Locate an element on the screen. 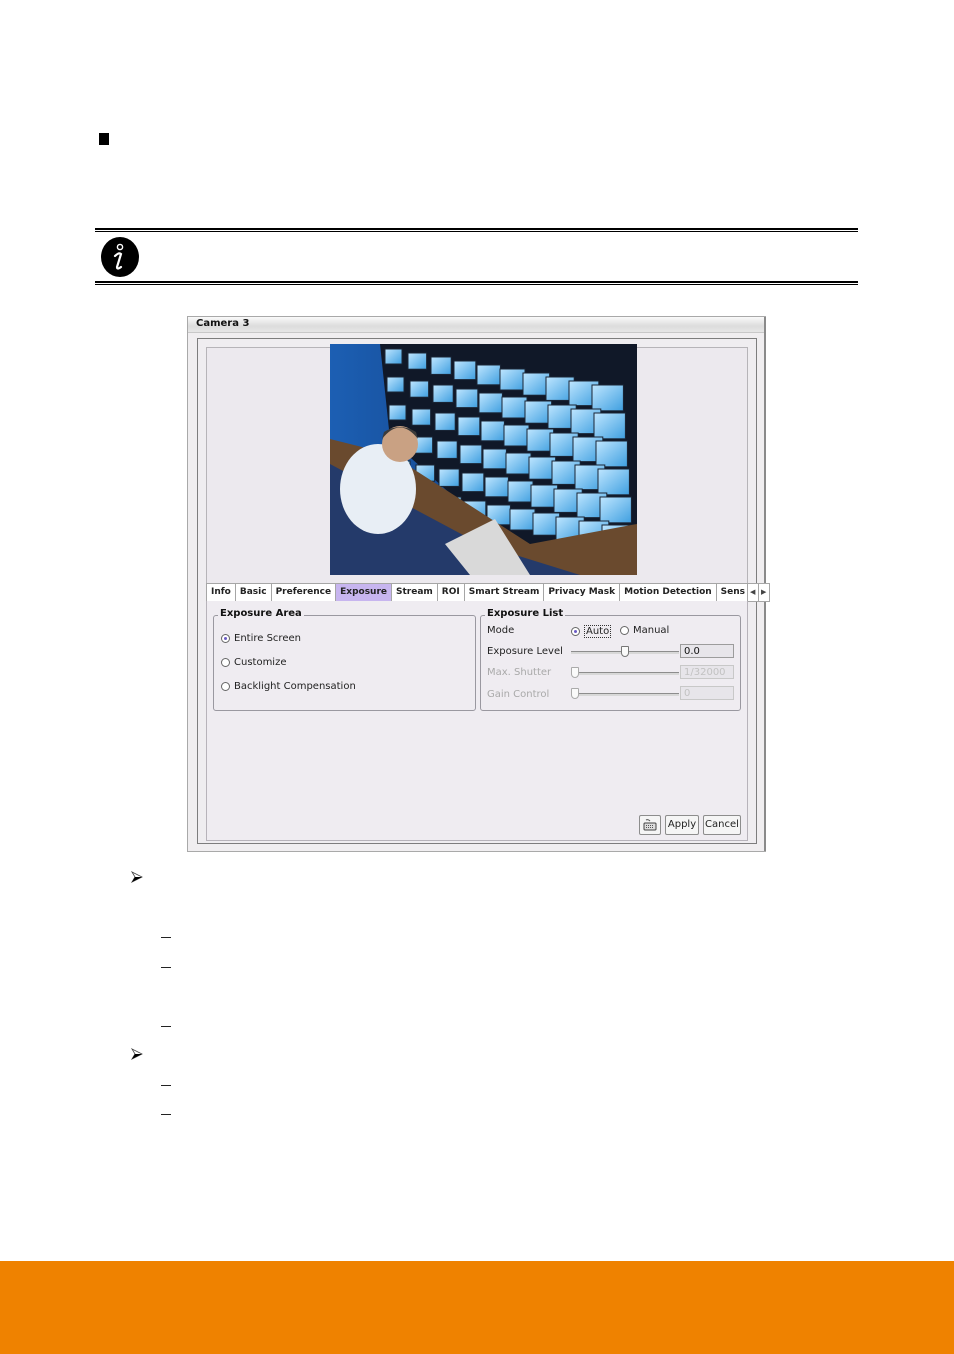 This screenshot has height=1354, width=954. radio-label: Auto is located at coordinates (598, 631).